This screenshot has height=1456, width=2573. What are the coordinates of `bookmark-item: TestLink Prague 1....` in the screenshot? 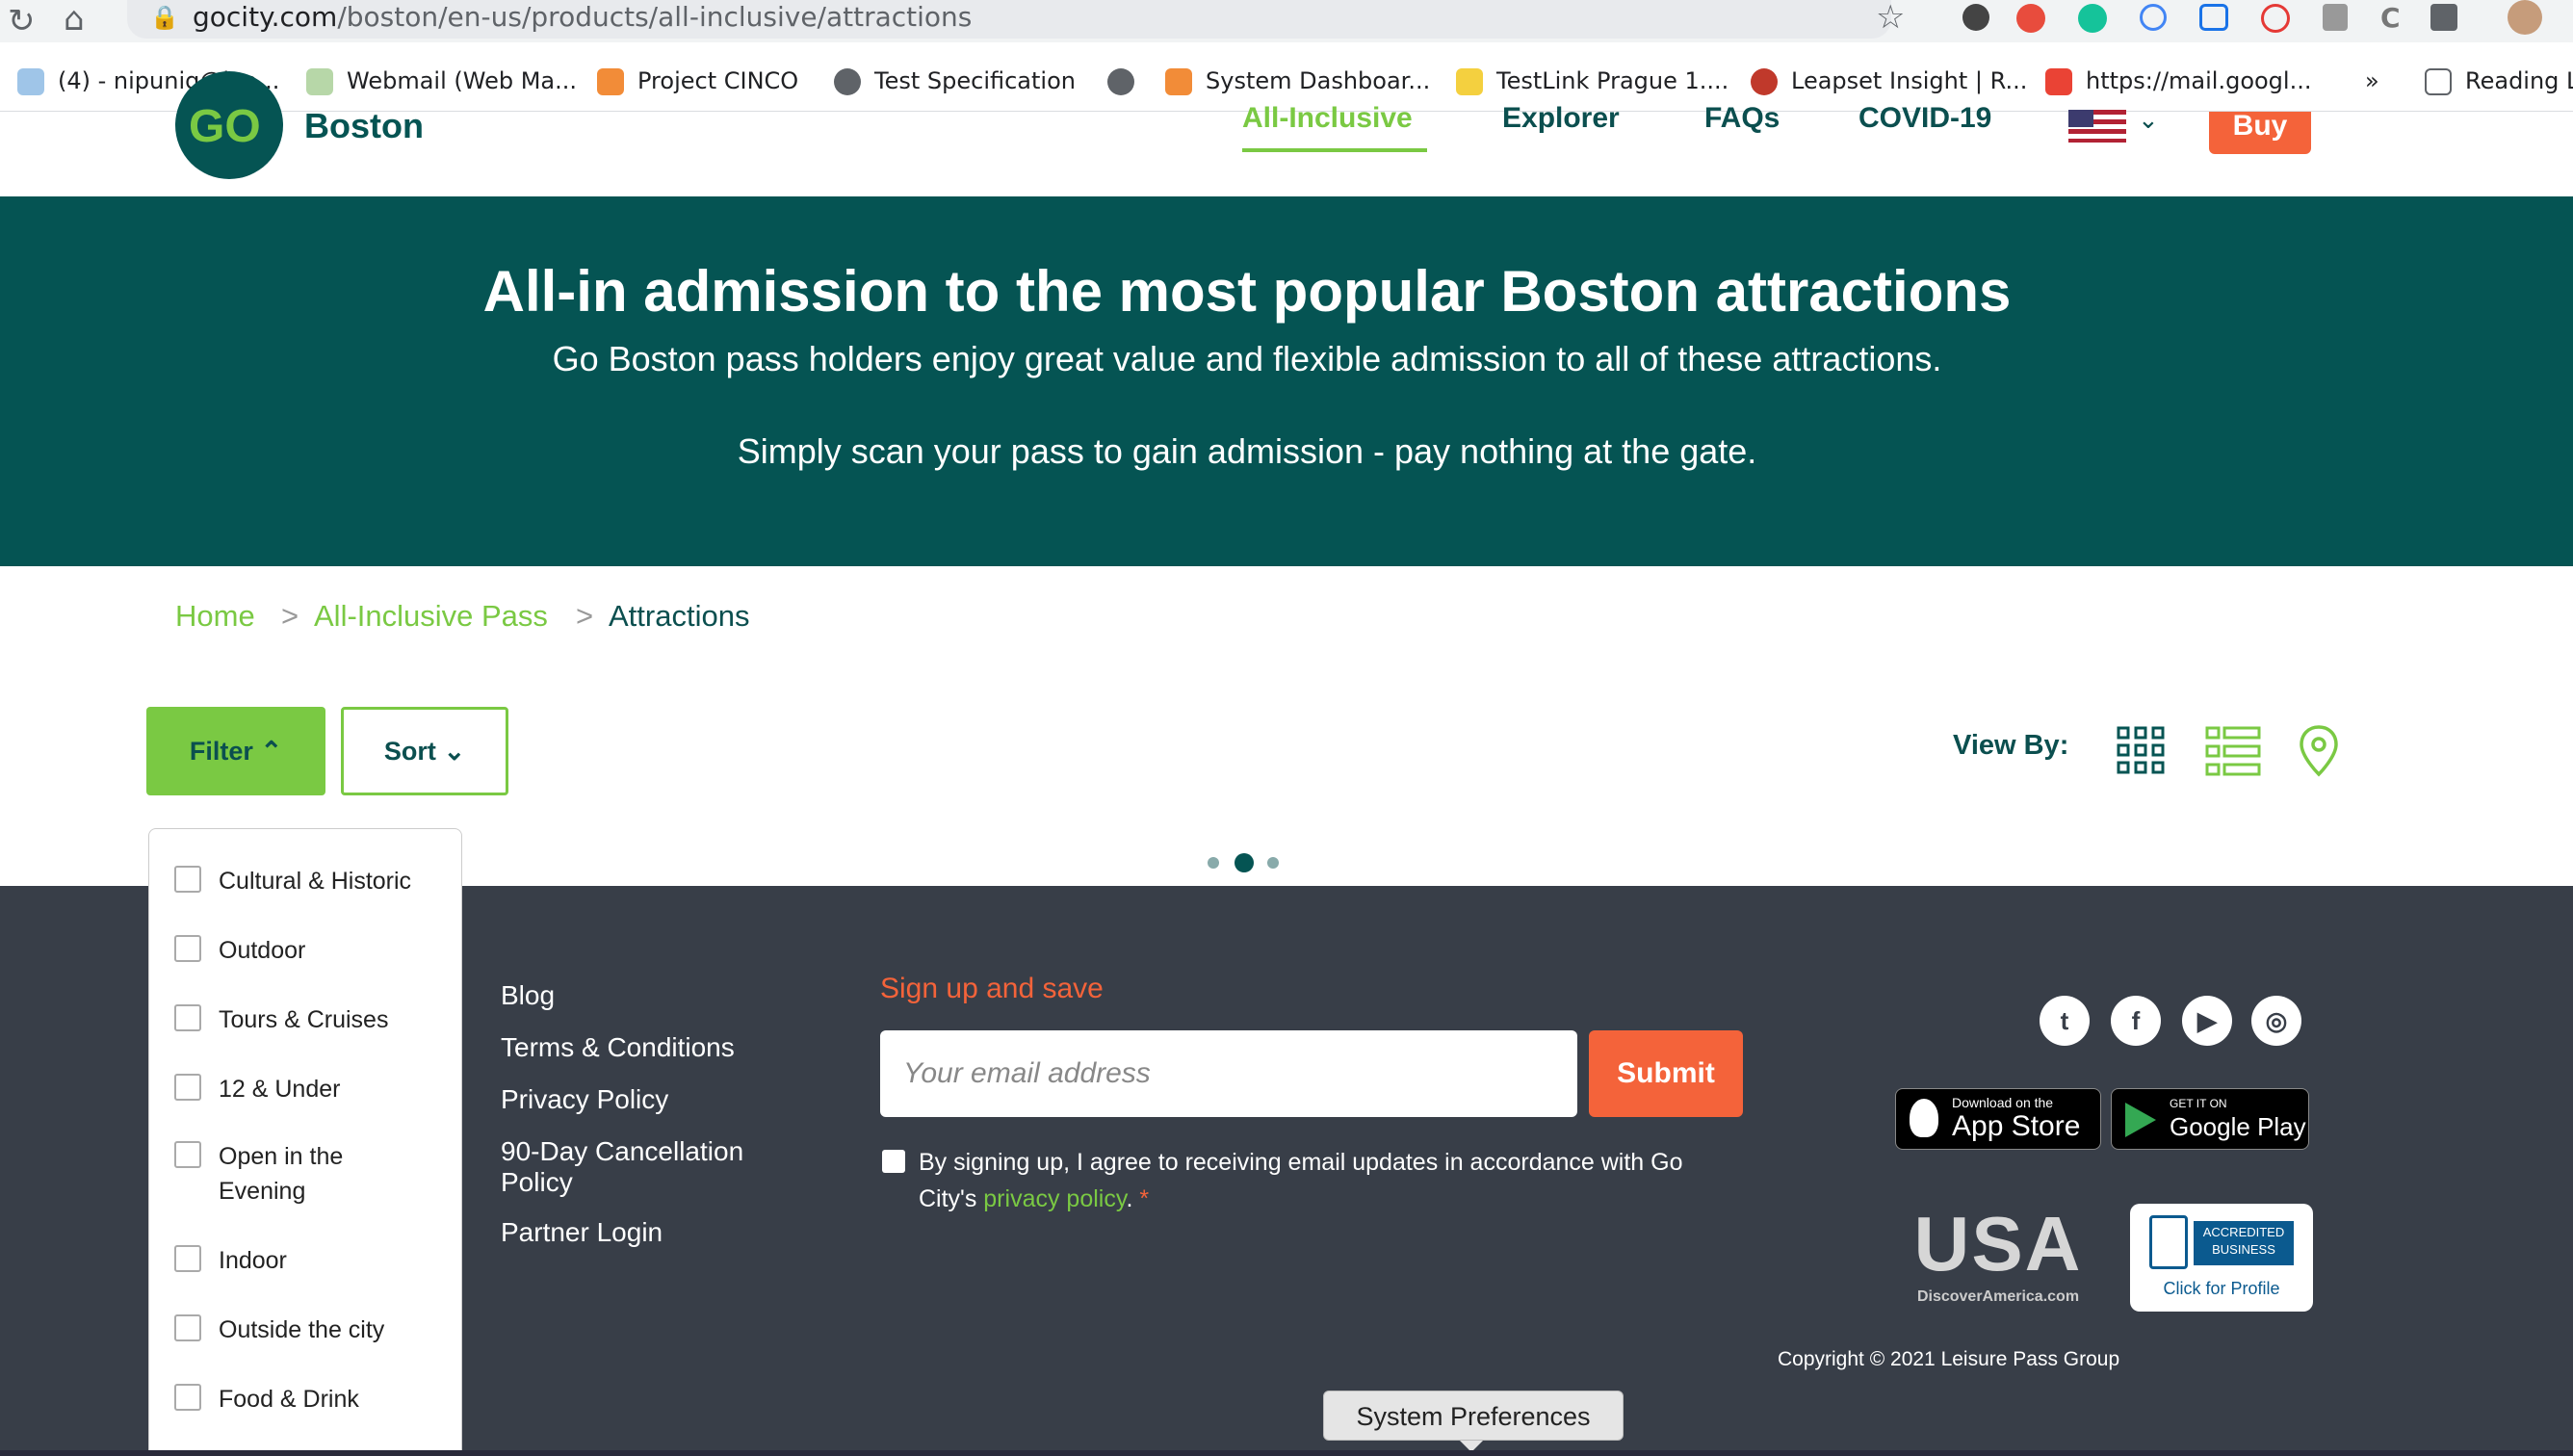 It's located at (1592, 81).